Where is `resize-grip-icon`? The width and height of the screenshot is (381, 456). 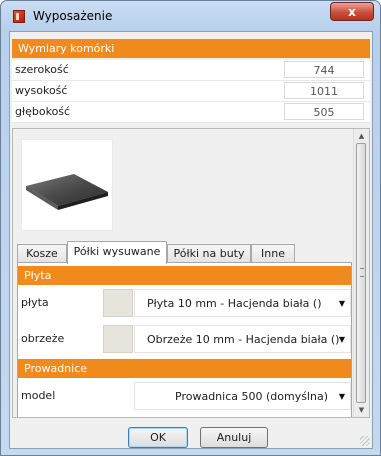
resize-grip-icon is located at coordinates (365, 441).